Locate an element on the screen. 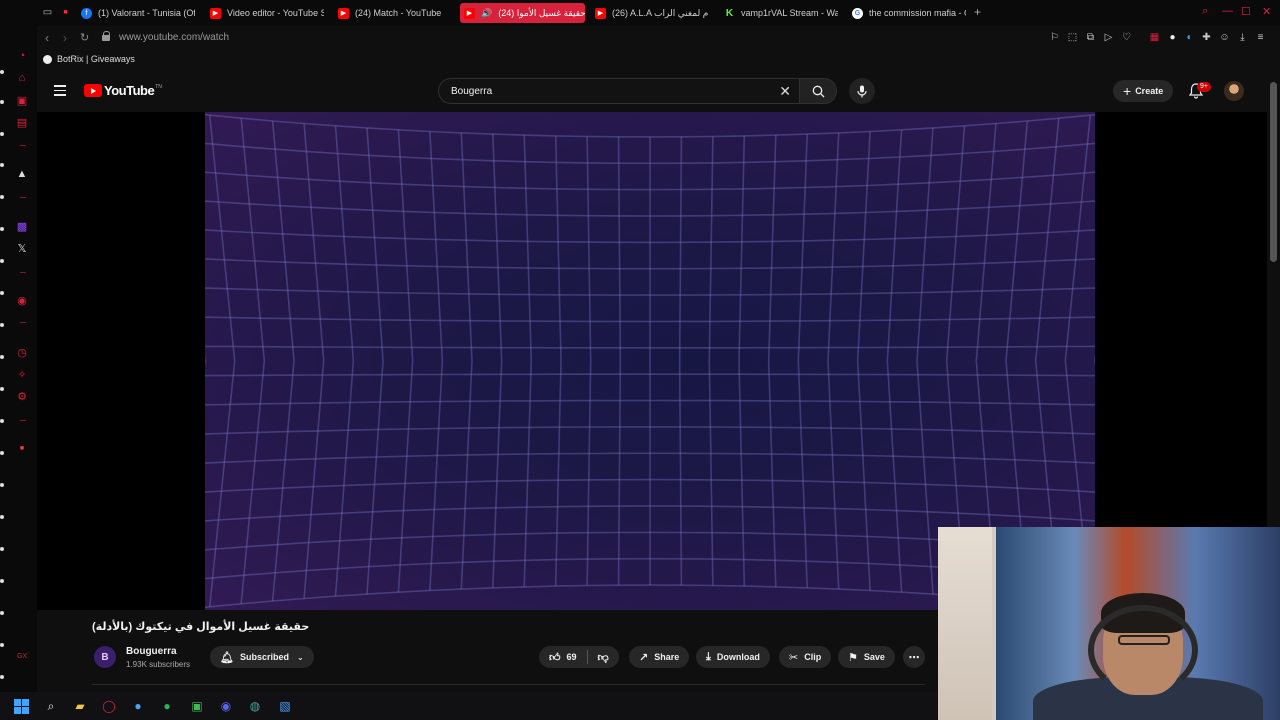 This screenshot has width=1280, height=720. history-icon: ◷ is located at coordinates (22, 352).